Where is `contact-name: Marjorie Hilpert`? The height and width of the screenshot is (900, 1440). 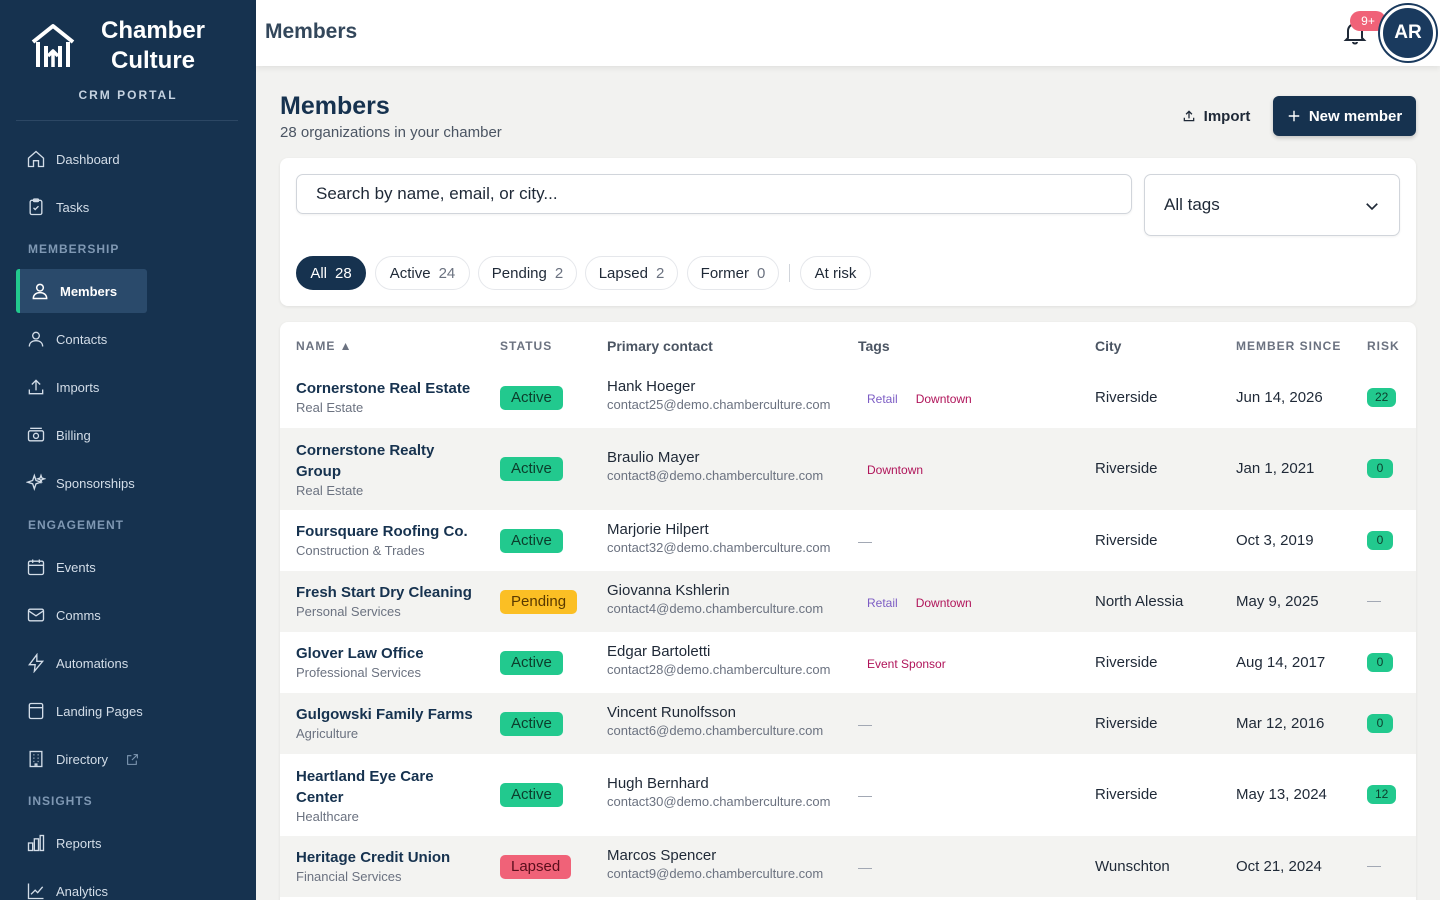
contact-name: Marjorie Hilpert is located at coordinates (658, 529).